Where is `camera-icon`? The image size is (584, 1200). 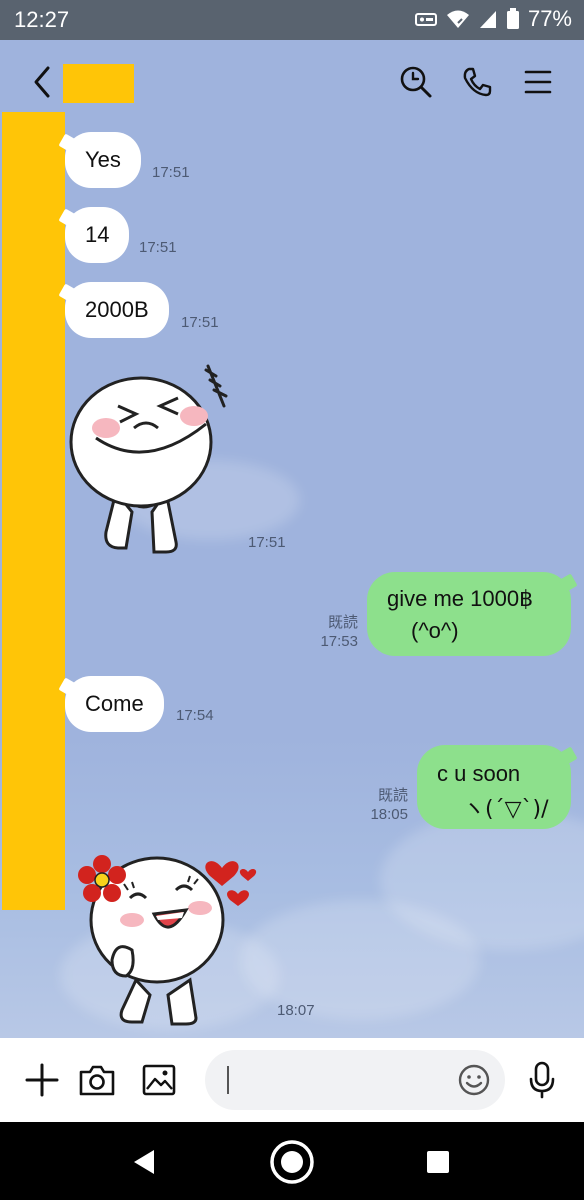
camera-icon is located at coordinates (97, 1080).